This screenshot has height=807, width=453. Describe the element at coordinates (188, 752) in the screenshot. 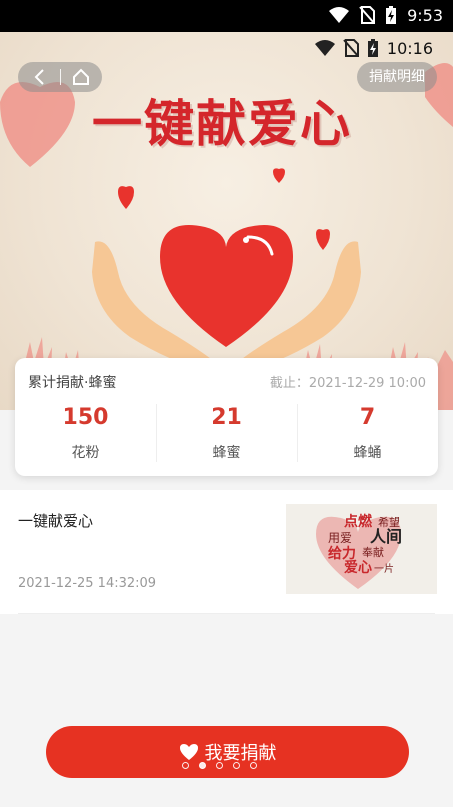

I see `heart-icon` at that location.